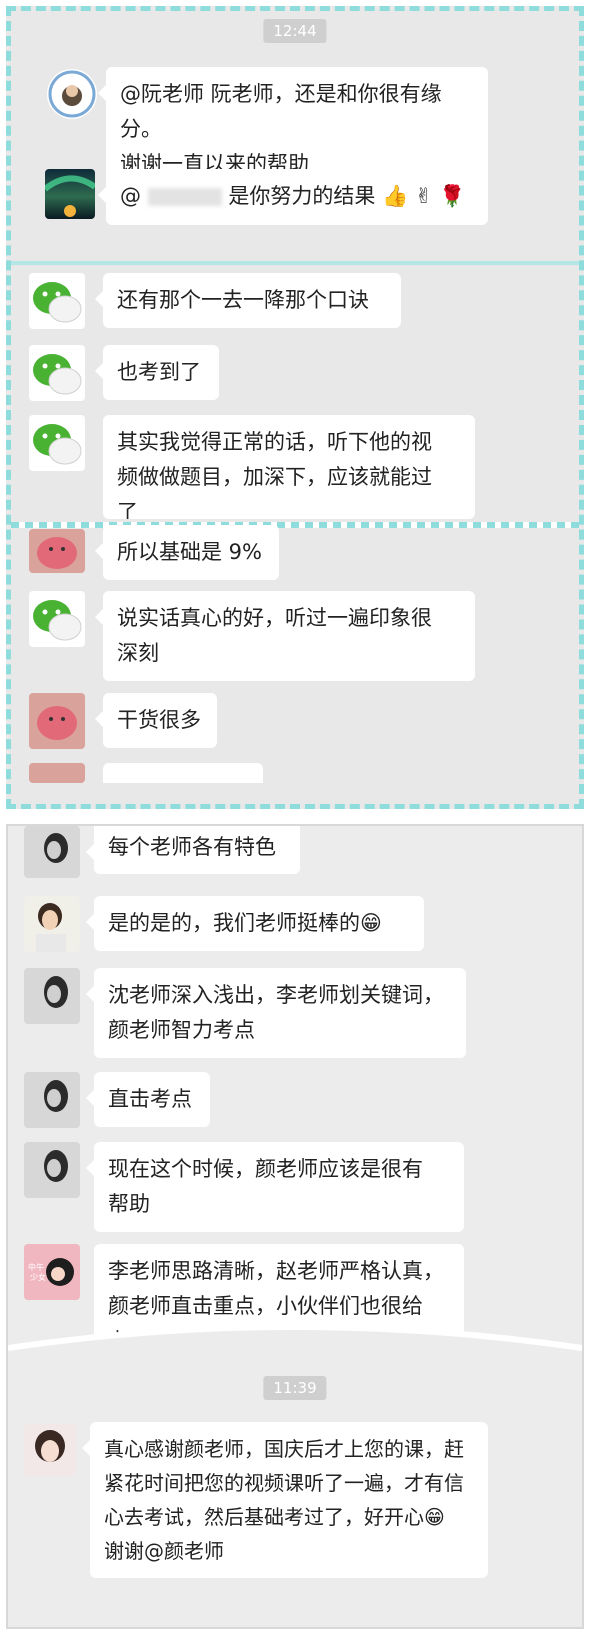 This screenshot has width=594, height=1635. Describe the element at coordinates (36, 1267) in the screenshot. I see `svg-text: 中午` at that location.